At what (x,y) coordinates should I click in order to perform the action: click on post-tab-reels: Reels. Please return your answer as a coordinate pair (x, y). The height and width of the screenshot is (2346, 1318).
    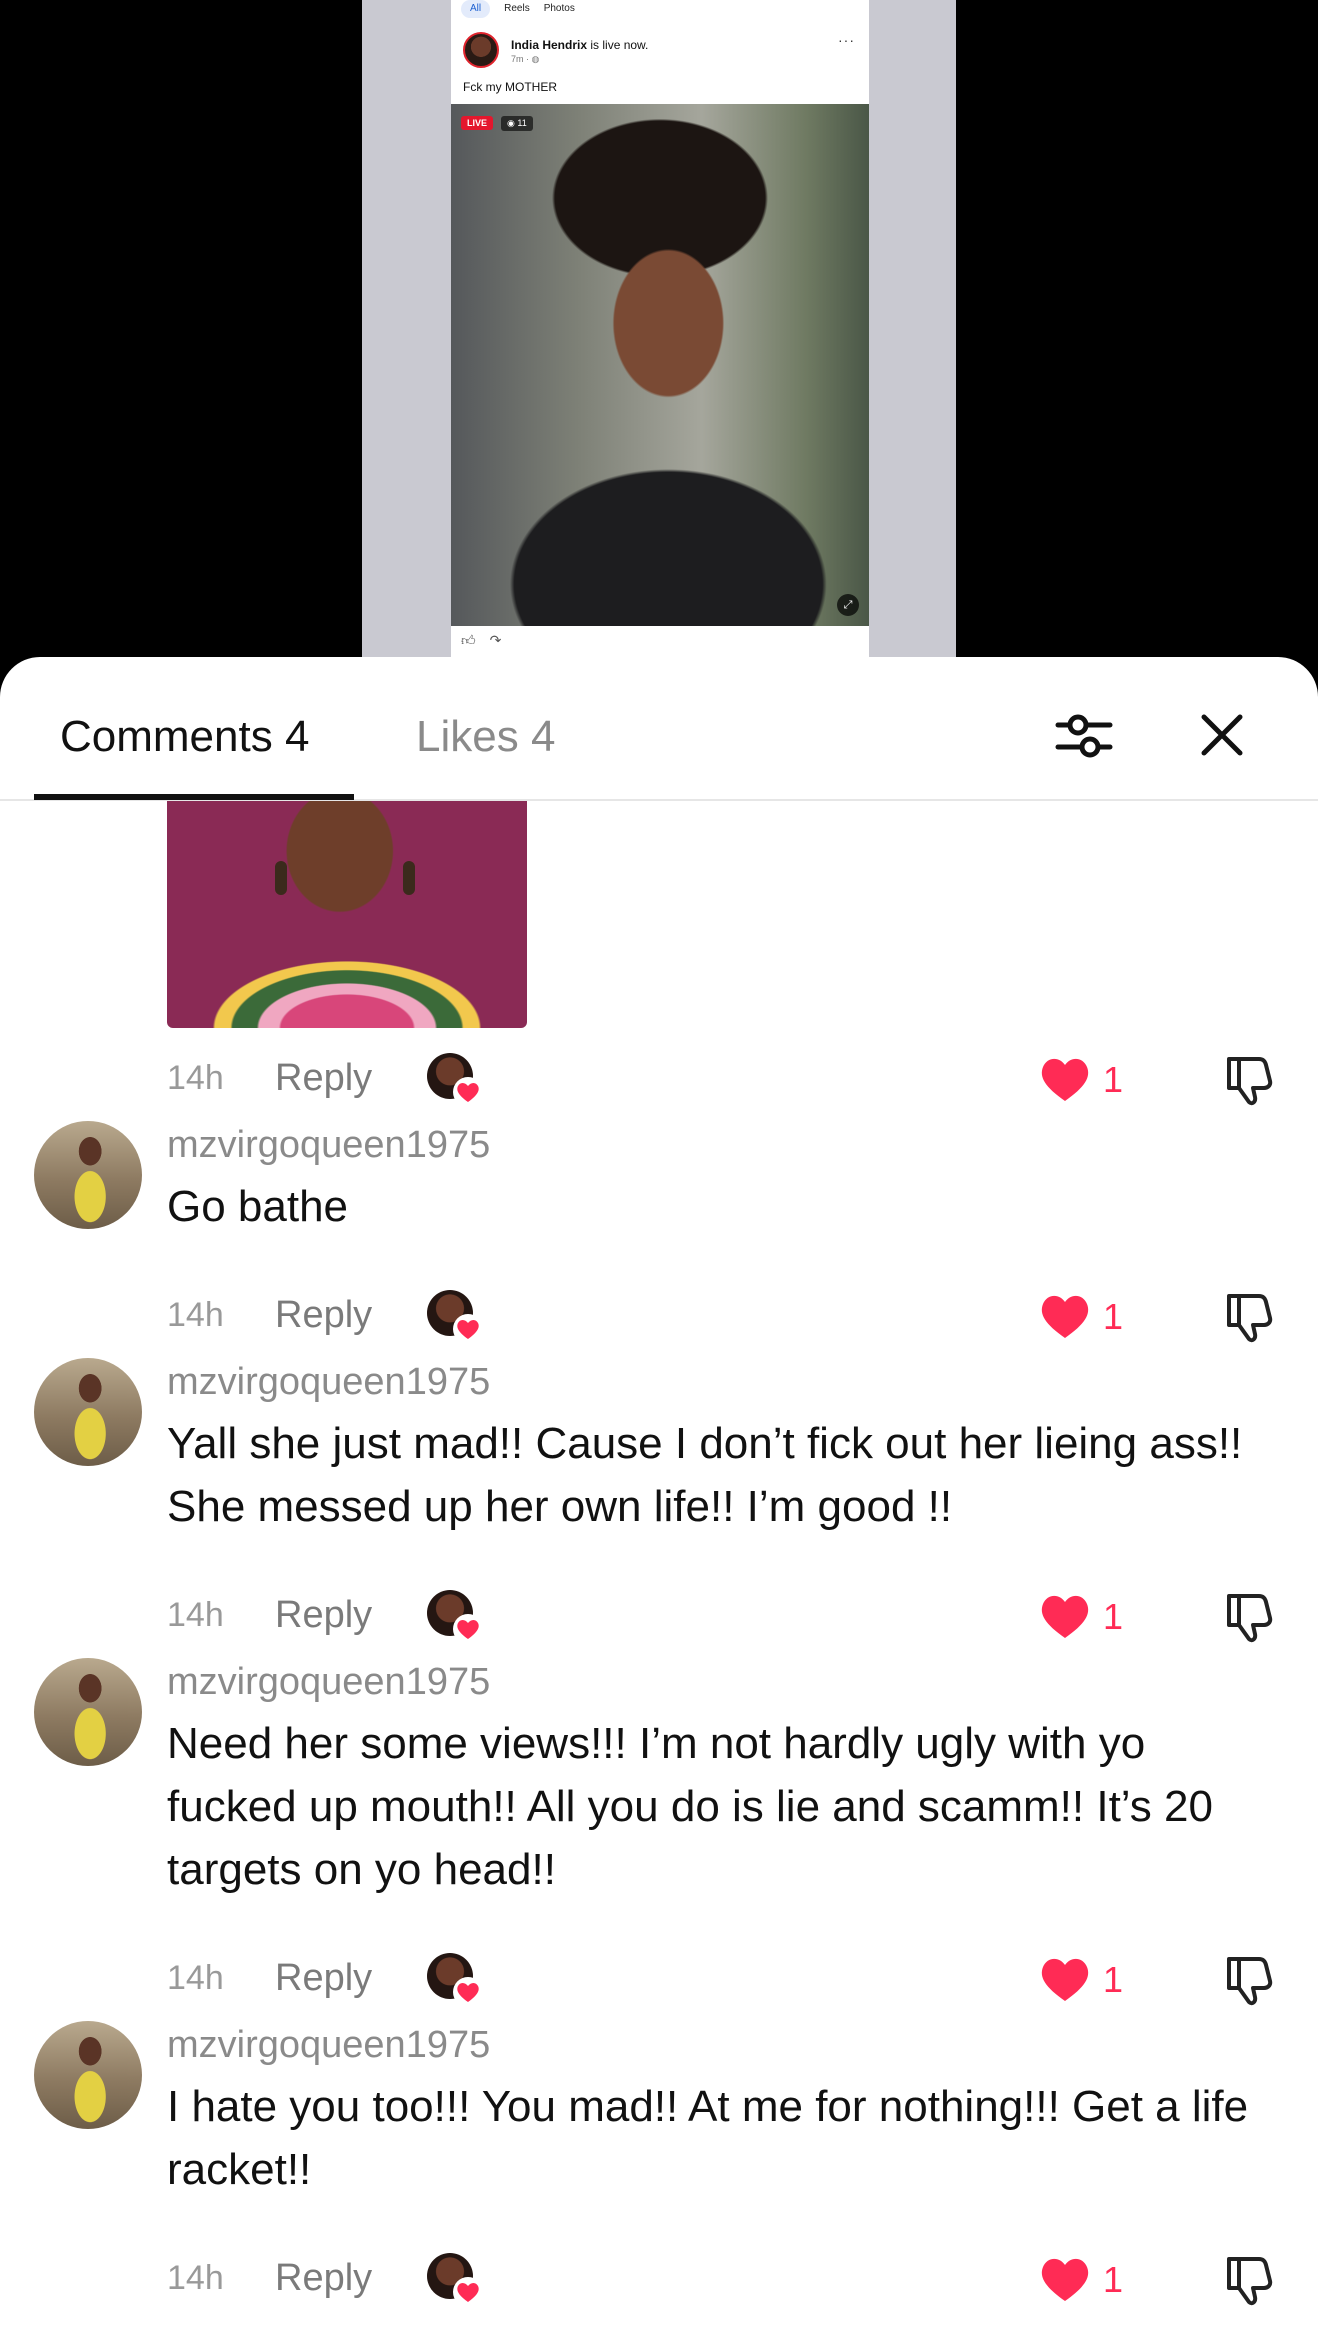
    Looking at the image, I should click on (517, 8).